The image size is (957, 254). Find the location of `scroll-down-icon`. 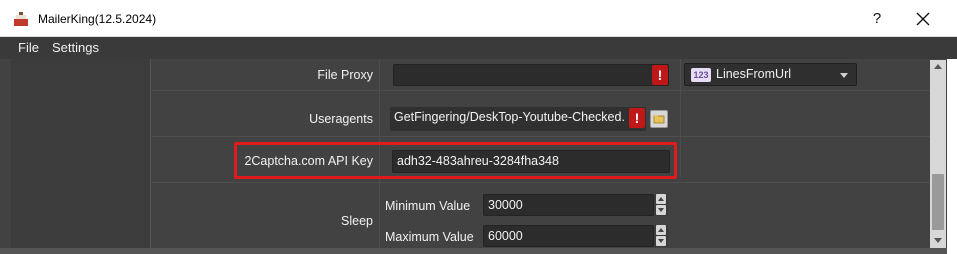

scroll-down-icon is located at coordinates (938, 241).